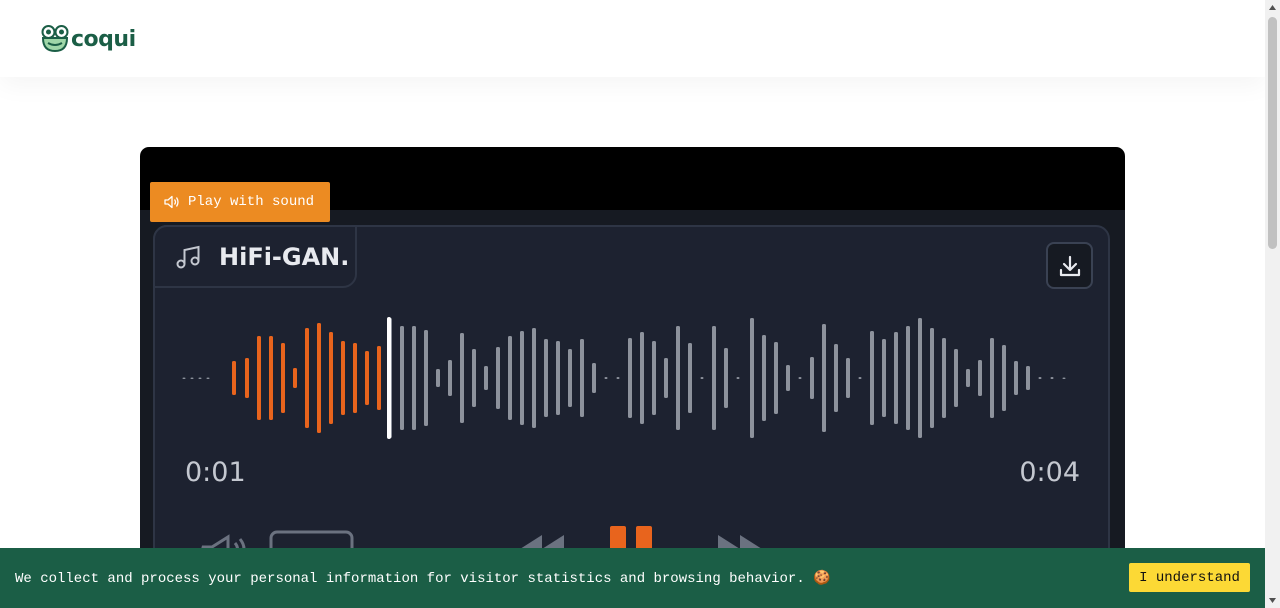 This screenshot has height=608, width=1280. Describe the element at coordinates (1189, 577) in the screenshot. I see `cookie-accept-button: I understand` at that location.